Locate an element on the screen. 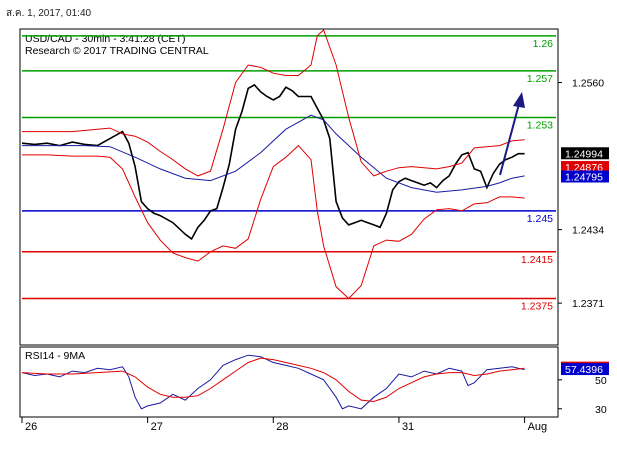 This screenshot has height=449, width=617. price-tag-2: 1.24795 is located at coordinates (584, 177).